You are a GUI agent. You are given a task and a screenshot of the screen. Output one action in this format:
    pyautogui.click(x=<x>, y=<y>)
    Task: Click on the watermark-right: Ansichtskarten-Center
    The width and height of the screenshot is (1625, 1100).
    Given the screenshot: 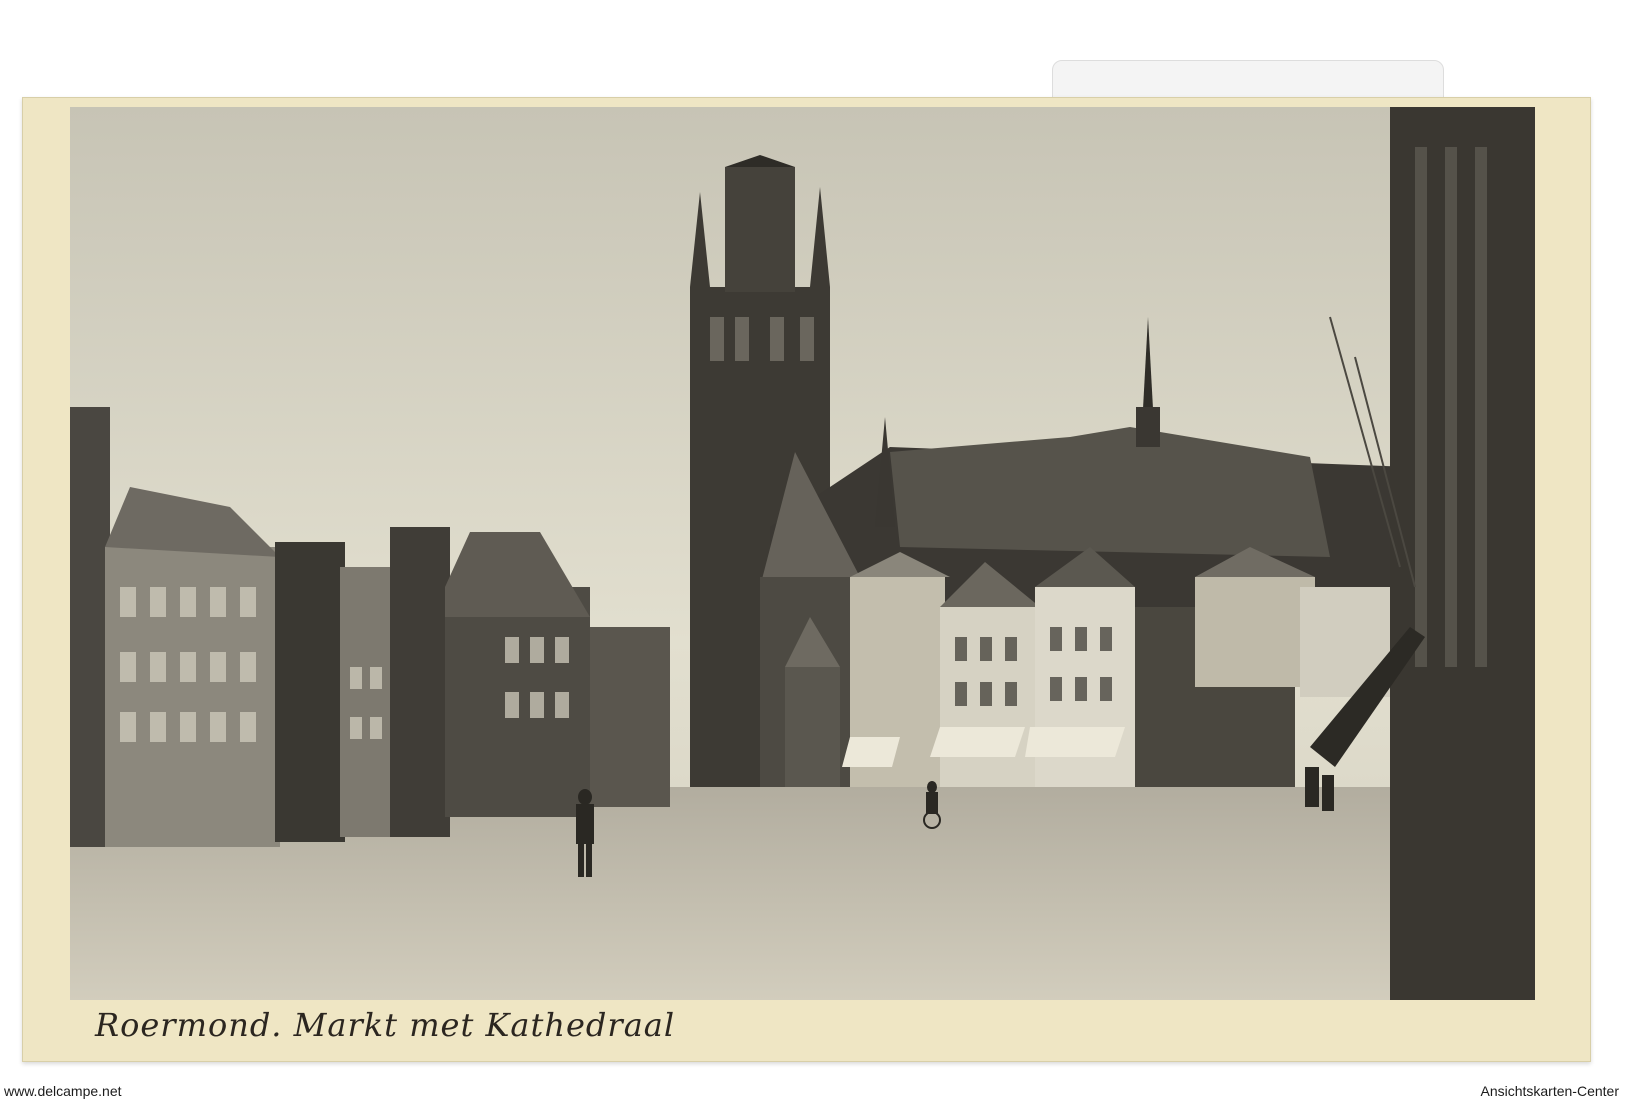 What is the action you would take?
    pyautogui.click(x=1549, y=1091)
    